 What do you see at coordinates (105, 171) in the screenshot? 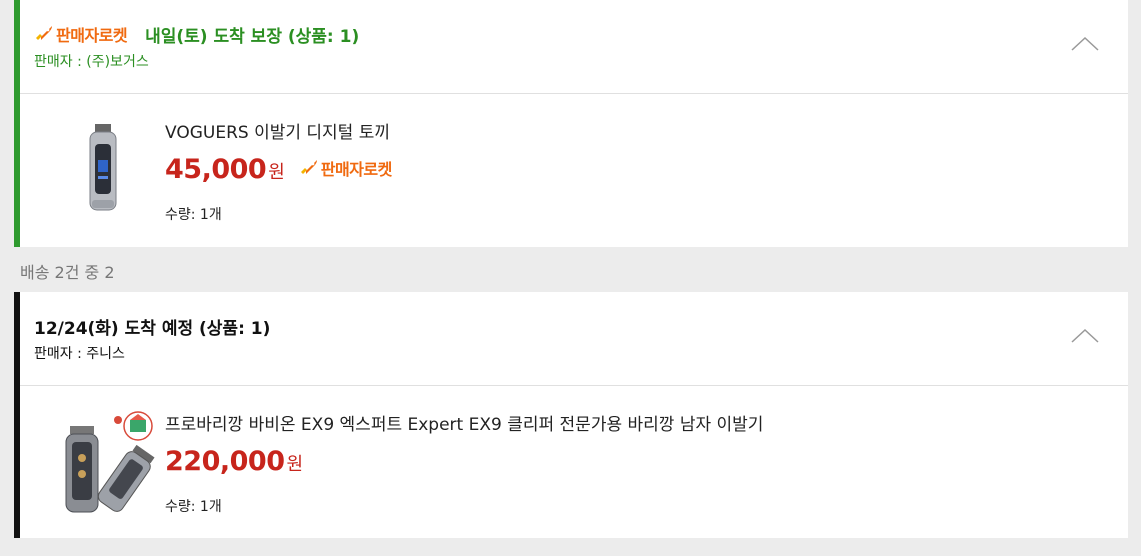
I see `hair-clipper-image` at bounding box center [105, 171].